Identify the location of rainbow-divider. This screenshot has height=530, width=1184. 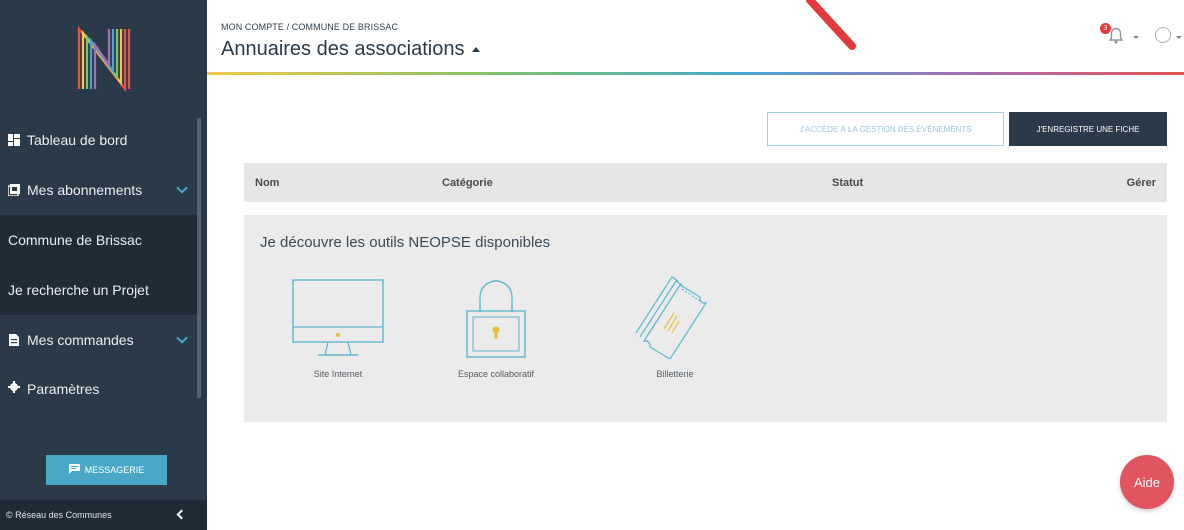
(695, 73).